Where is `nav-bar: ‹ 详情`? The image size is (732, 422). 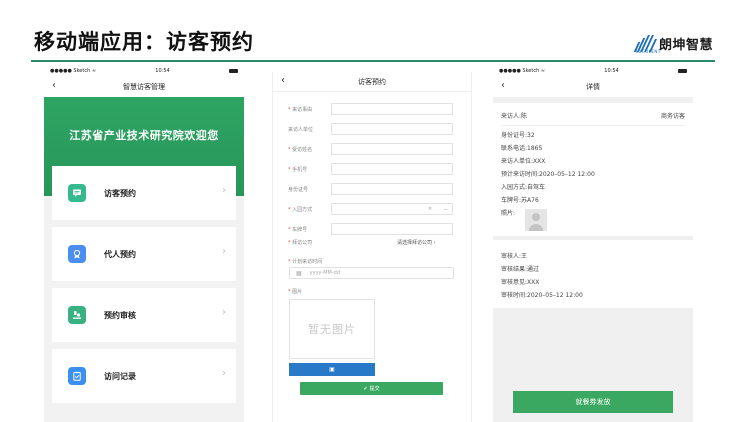 nav-bar: ‹ 详情 is located at coordinates (593, 87).